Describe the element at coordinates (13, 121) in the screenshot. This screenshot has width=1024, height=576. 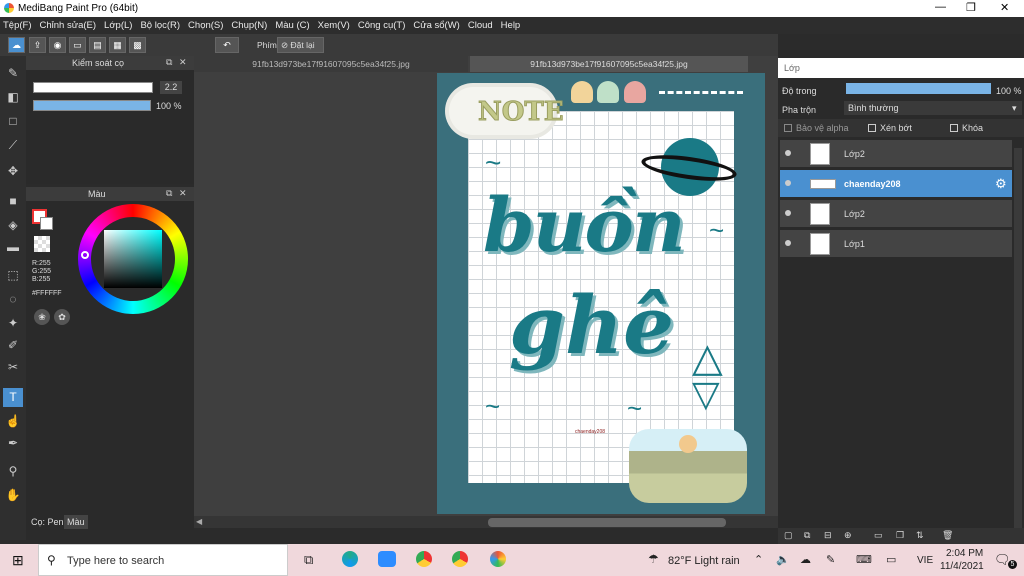
I see `rectangle-tool-icon: □` at that location.